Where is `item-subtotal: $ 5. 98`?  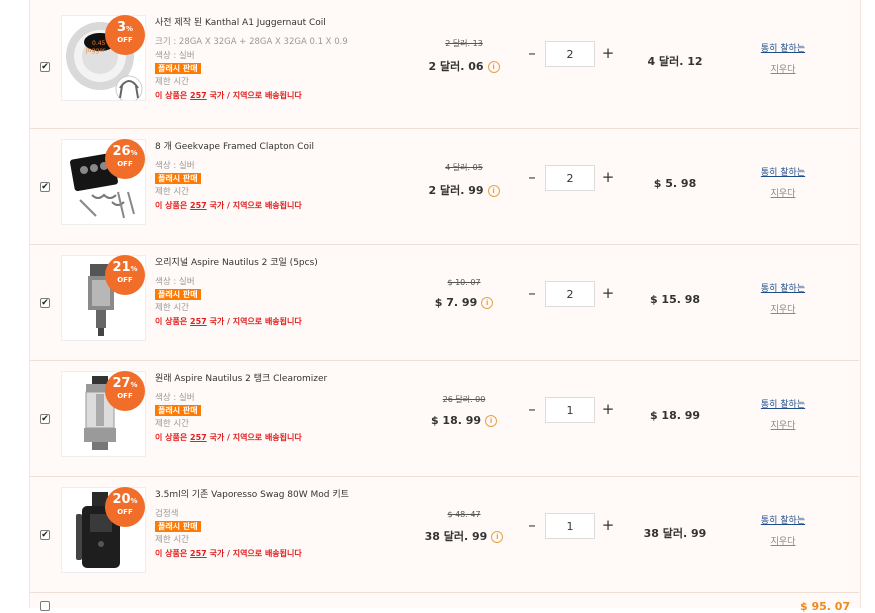
item-subtotal: $ 5. 98 is located at coordinates (675, 183).